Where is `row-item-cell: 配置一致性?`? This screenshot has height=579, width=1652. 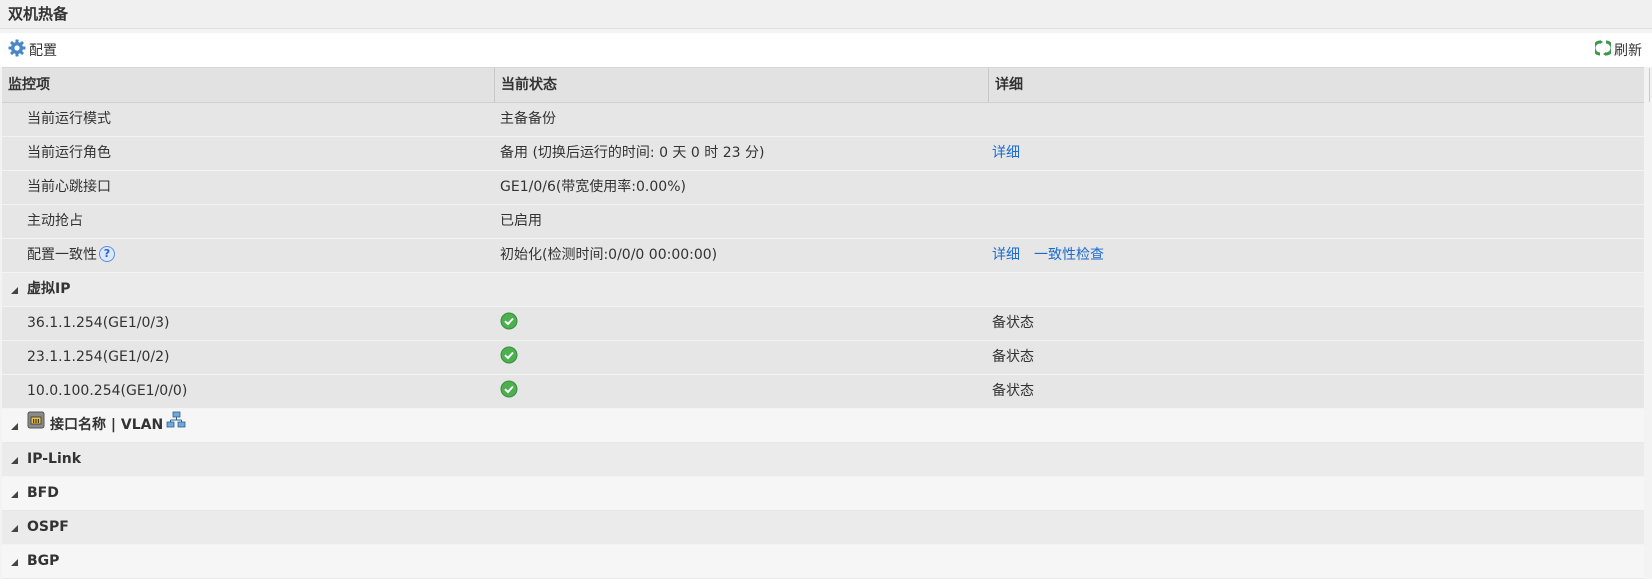
row-item-cell: 配置一致性? is located at coordinates (71, 255).